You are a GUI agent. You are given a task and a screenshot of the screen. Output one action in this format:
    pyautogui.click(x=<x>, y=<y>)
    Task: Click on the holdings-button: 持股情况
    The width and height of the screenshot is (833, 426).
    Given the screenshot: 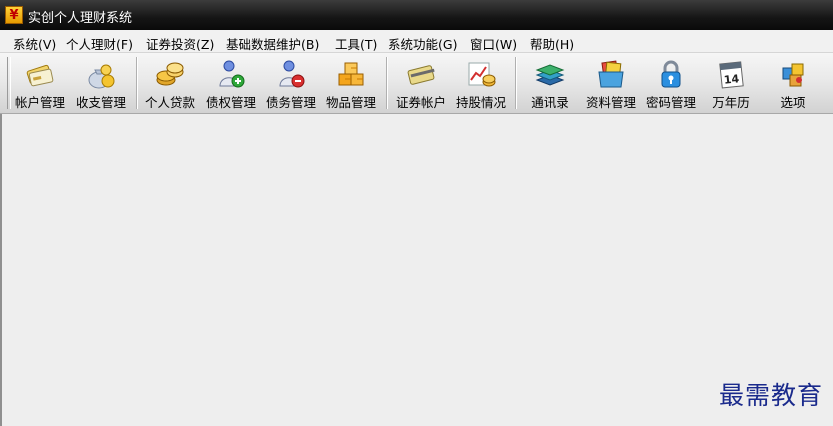 What is the action you would take?
    pyautogui.click(x=481, y=83)
    